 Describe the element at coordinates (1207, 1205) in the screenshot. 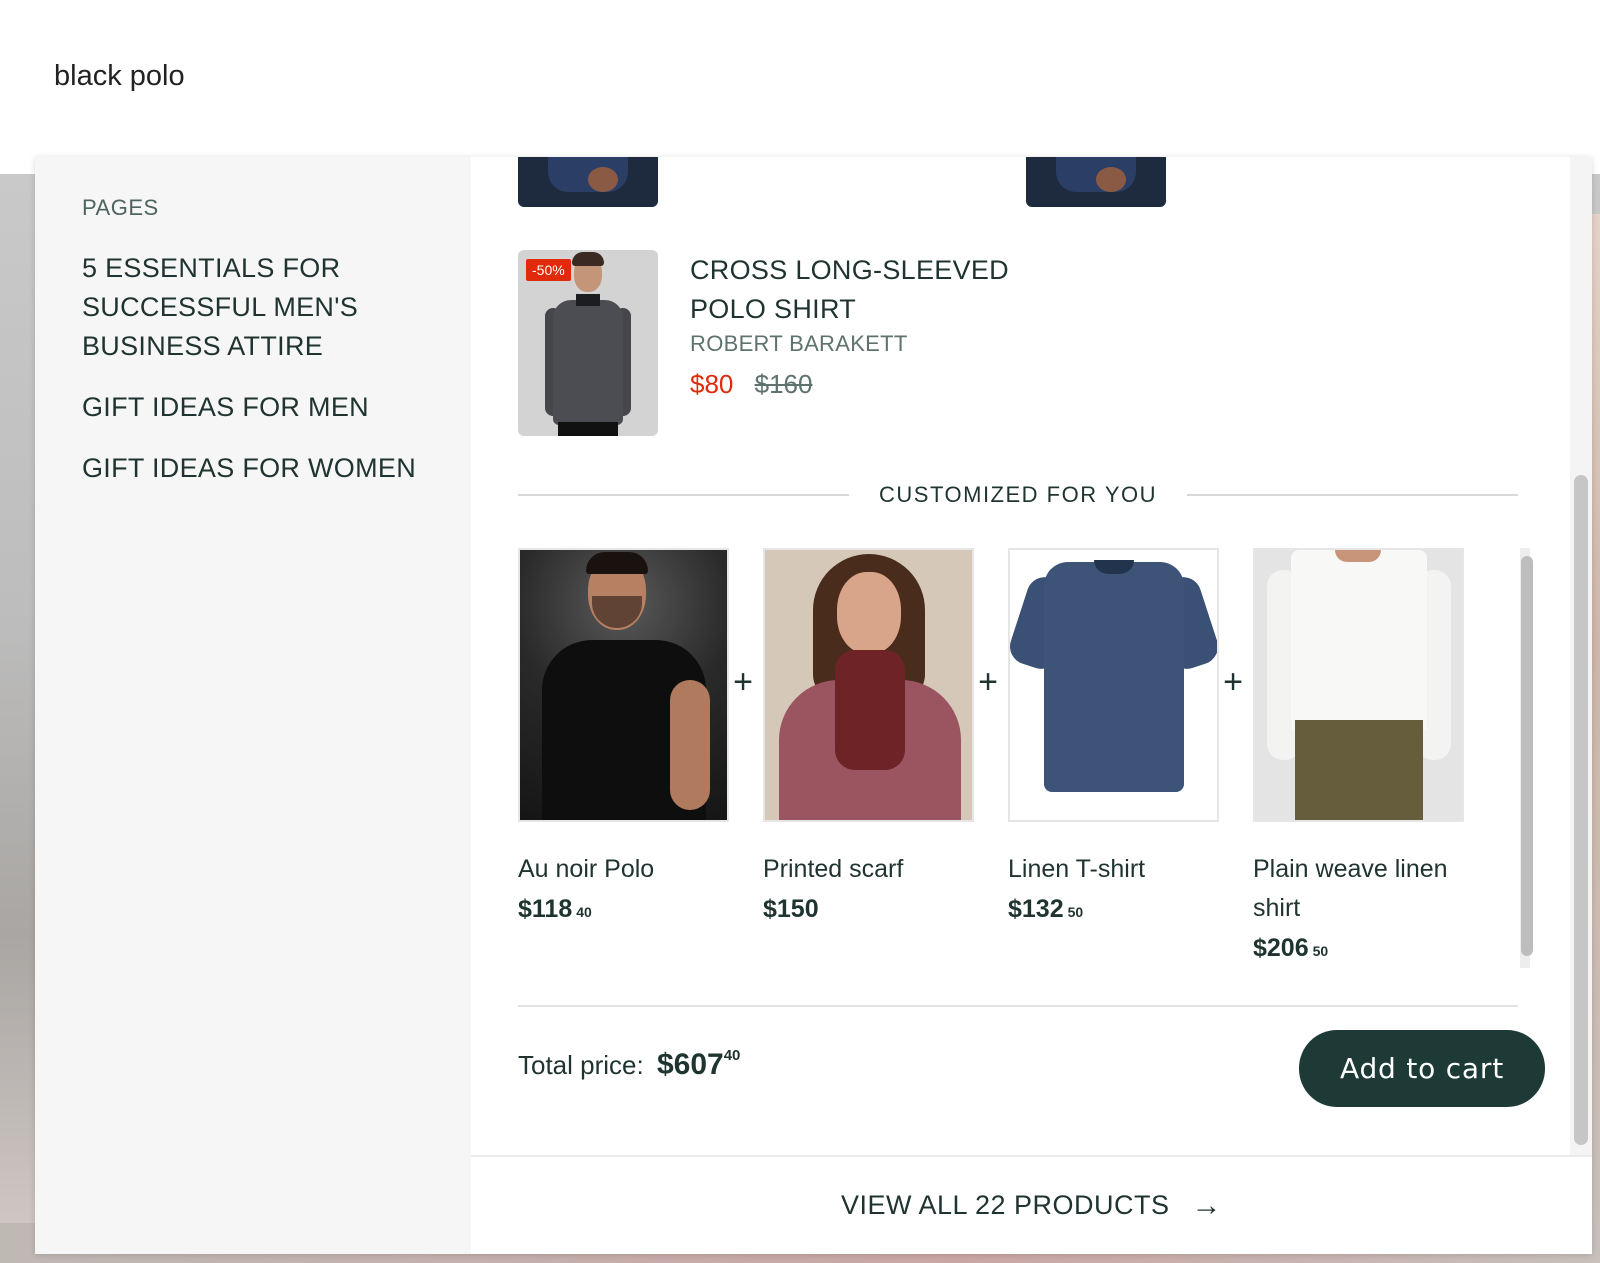

I see `arrow-right-icon: →` at that location.